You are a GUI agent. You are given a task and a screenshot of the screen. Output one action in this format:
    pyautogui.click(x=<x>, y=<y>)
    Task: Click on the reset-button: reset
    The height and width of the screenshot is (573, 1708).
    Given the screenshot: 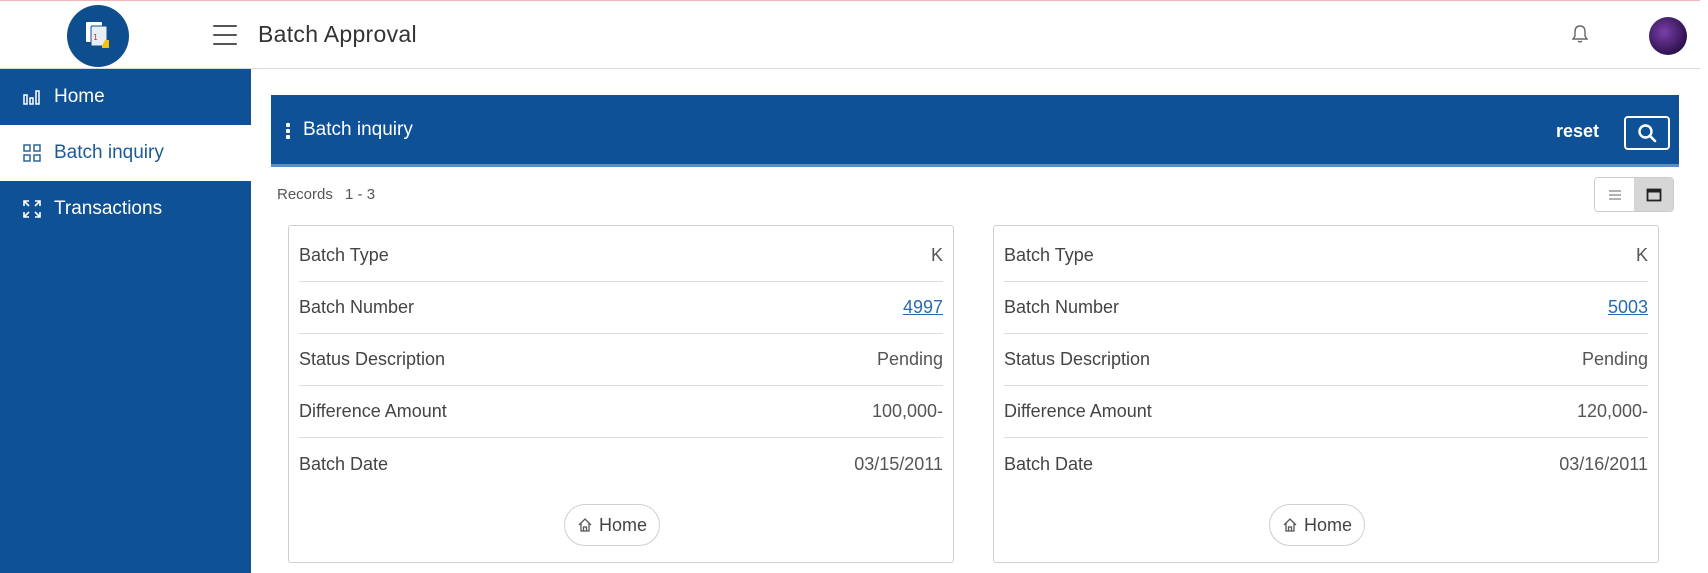 What is the action you would take?
    pyautogui.click(x=1577, y=131)
    